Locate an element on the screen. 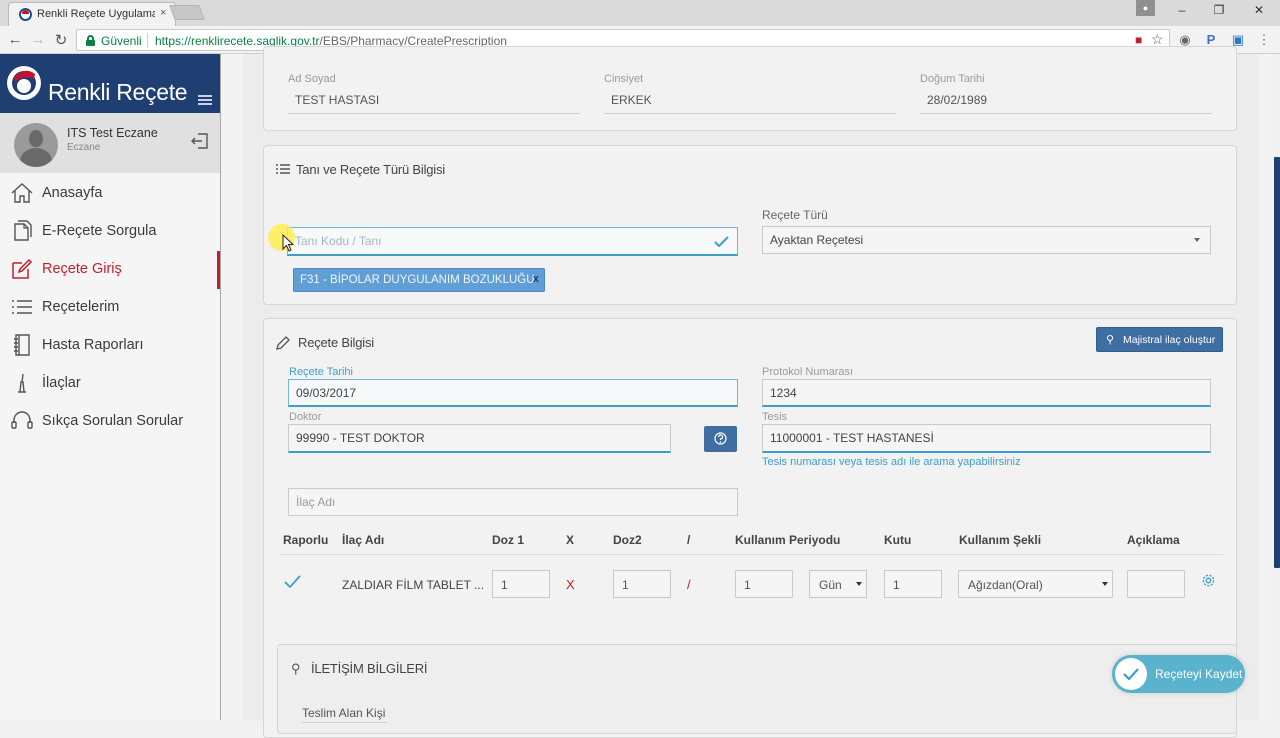 The height and width of the screenshot is (738, 1280). tag-remove-icon: x is located at coordinates (536, 279).